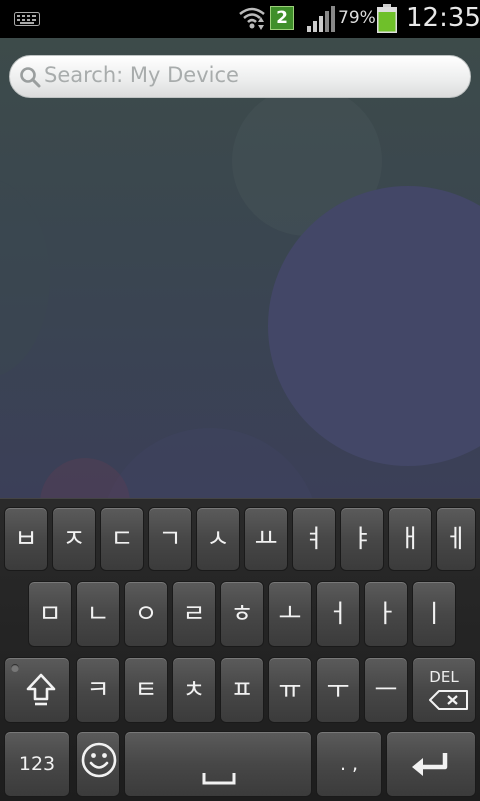 Image resolution: width=480 pixels, height=801 pixels. I want to click on key-row2: ㅓ, so click(338, 614).